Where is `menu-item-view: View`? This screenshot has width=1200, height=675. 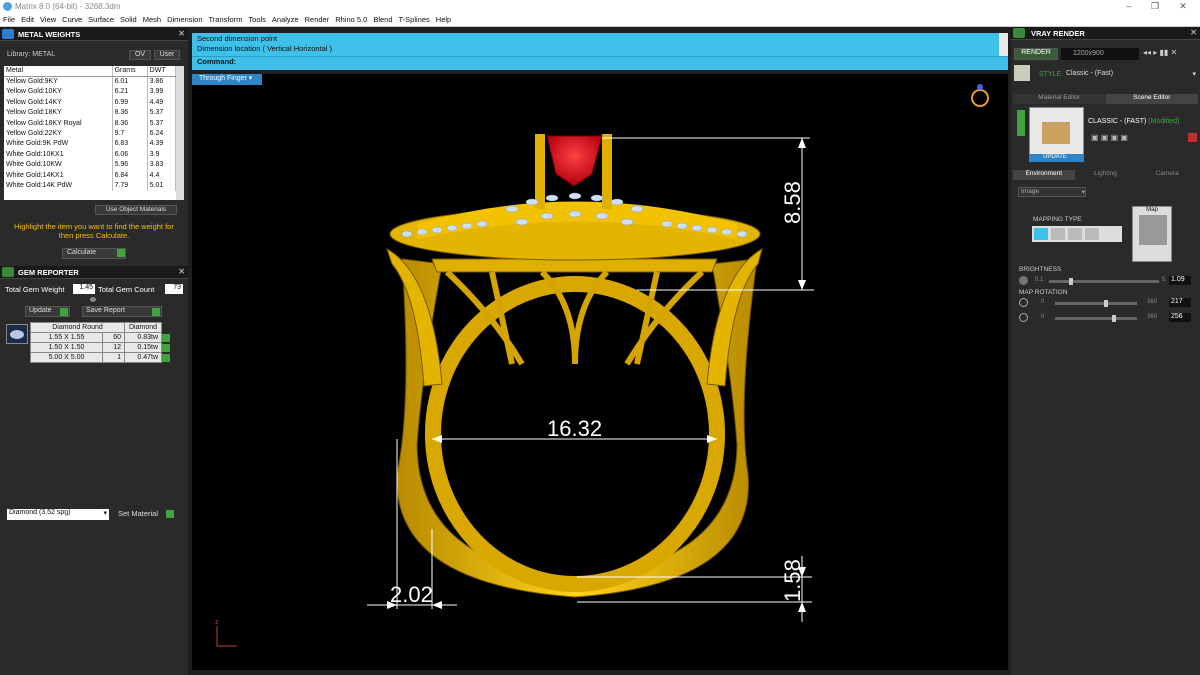
menu-item-view: View is located at coordinates (48, 19).